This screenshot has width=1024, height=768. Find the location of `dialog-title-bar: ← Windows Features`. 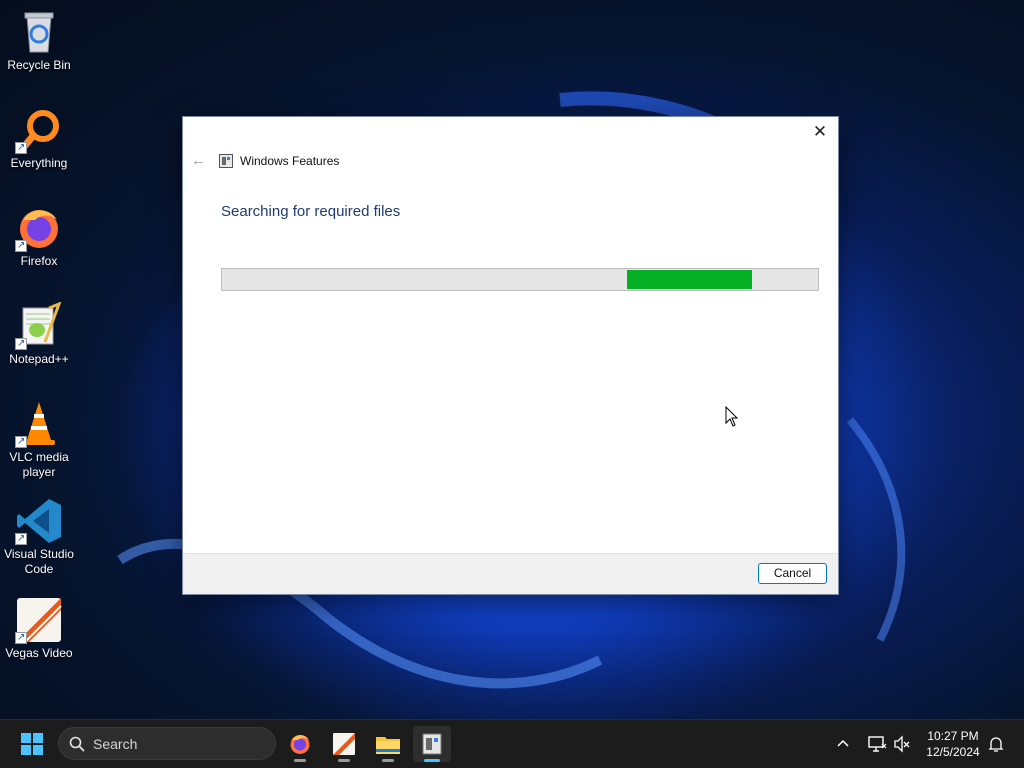

dialog-title-bar: ← Windows Features is located at coordinates (265, 161).